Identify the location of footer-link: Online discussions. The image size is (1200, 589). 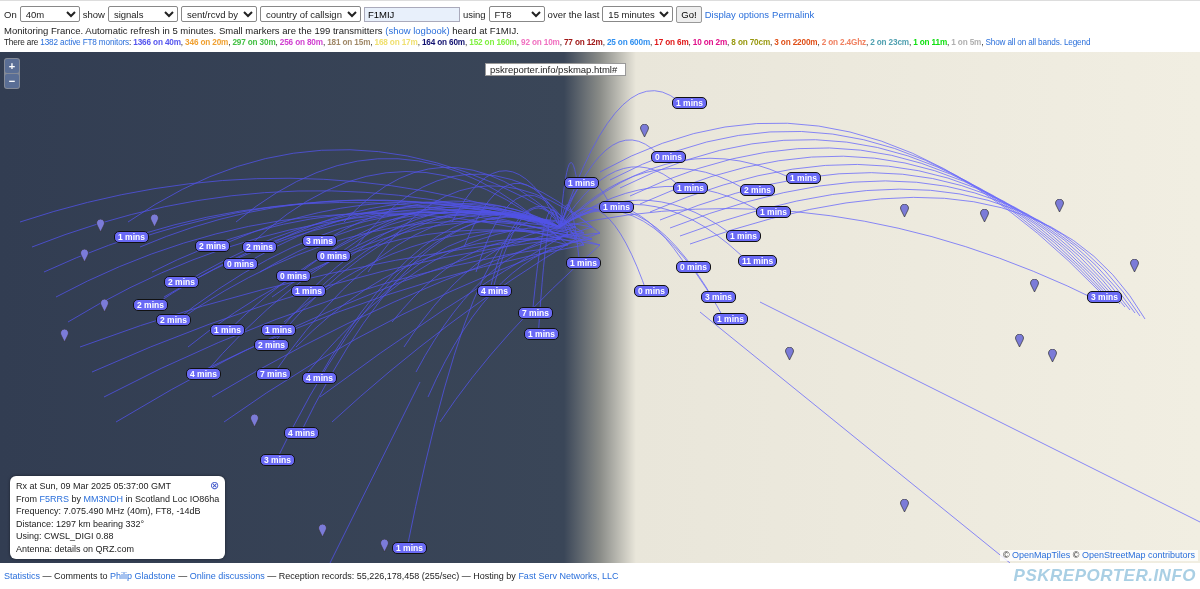
(227, 576).